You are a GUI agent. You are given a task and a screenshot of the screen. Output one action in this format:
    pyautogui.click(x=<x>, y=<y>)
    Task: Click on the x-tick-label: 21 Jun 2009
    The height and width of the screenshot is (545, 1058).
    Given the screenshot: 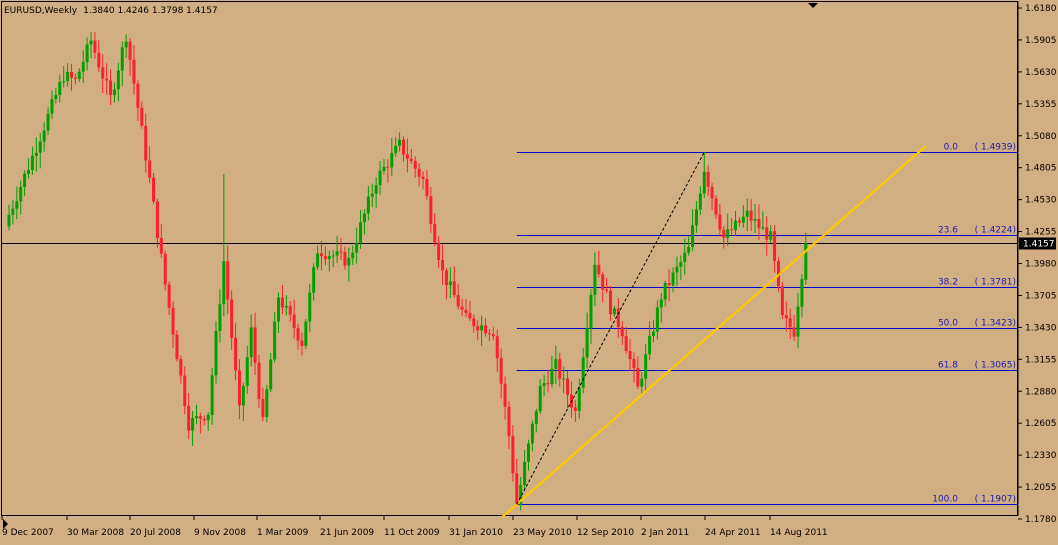 What is the action you would take?
    pyautogui.click(x=347, y=533)
    